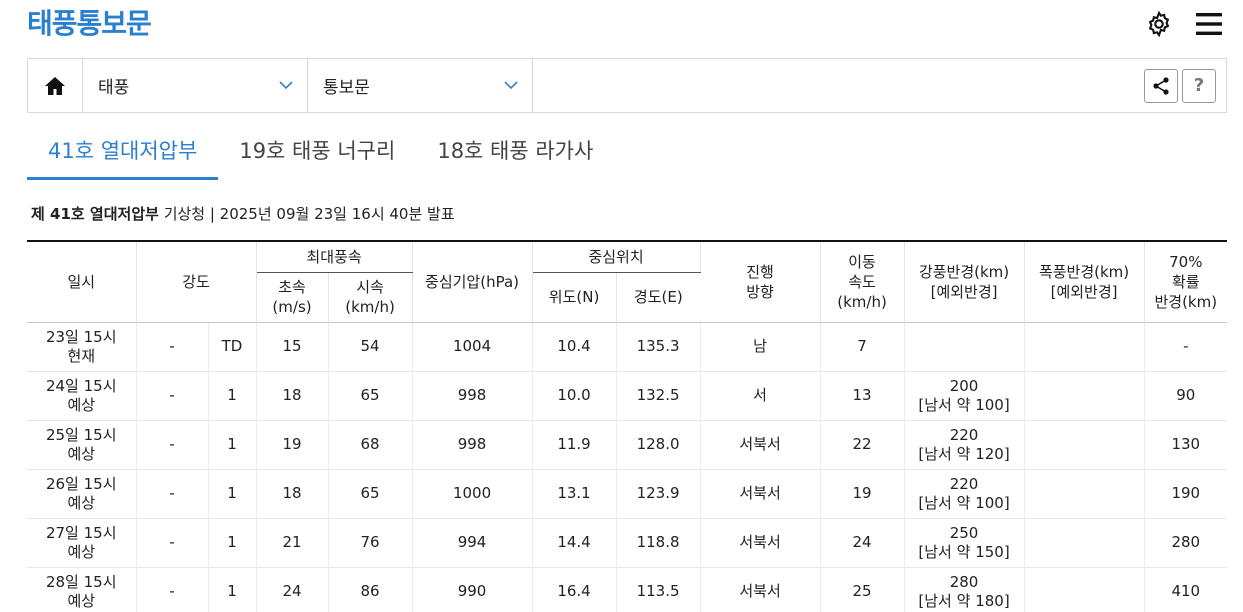  I want to click on cell-direction: 남, so click(760, 347).